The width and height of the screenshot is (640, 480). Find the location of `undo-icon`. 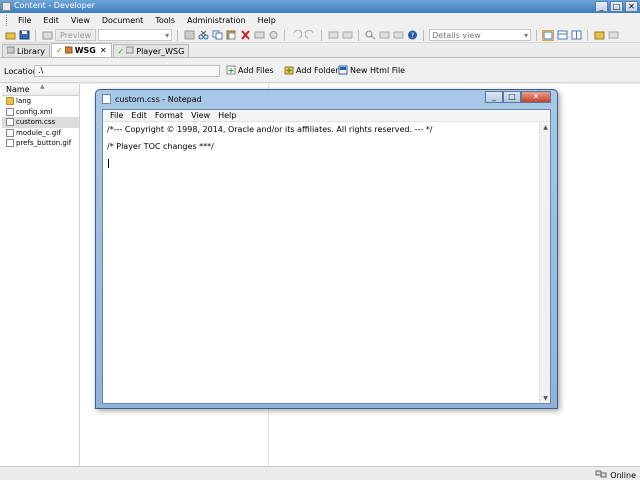

undo-icon is located at coordinates (296, 35).